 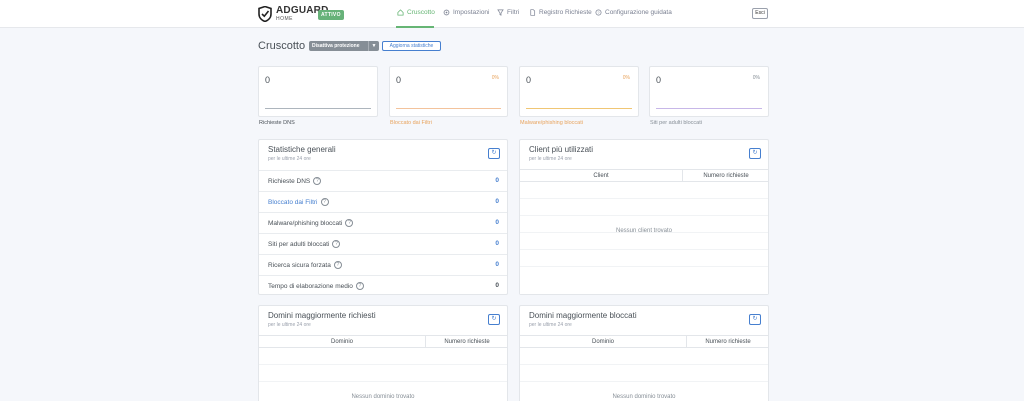 I want to click on summary-label: Bloccato dai Filtri, so click(x=411, y=123).